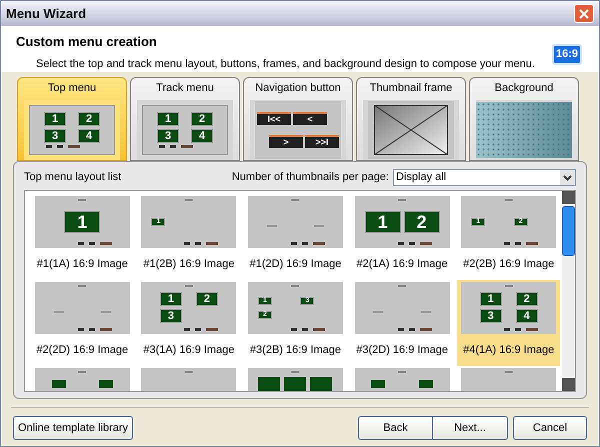 The height and width of the screenshot is (447, 600). I want to click on aspect-ratio-badge: 16:9, so click(567, 54).